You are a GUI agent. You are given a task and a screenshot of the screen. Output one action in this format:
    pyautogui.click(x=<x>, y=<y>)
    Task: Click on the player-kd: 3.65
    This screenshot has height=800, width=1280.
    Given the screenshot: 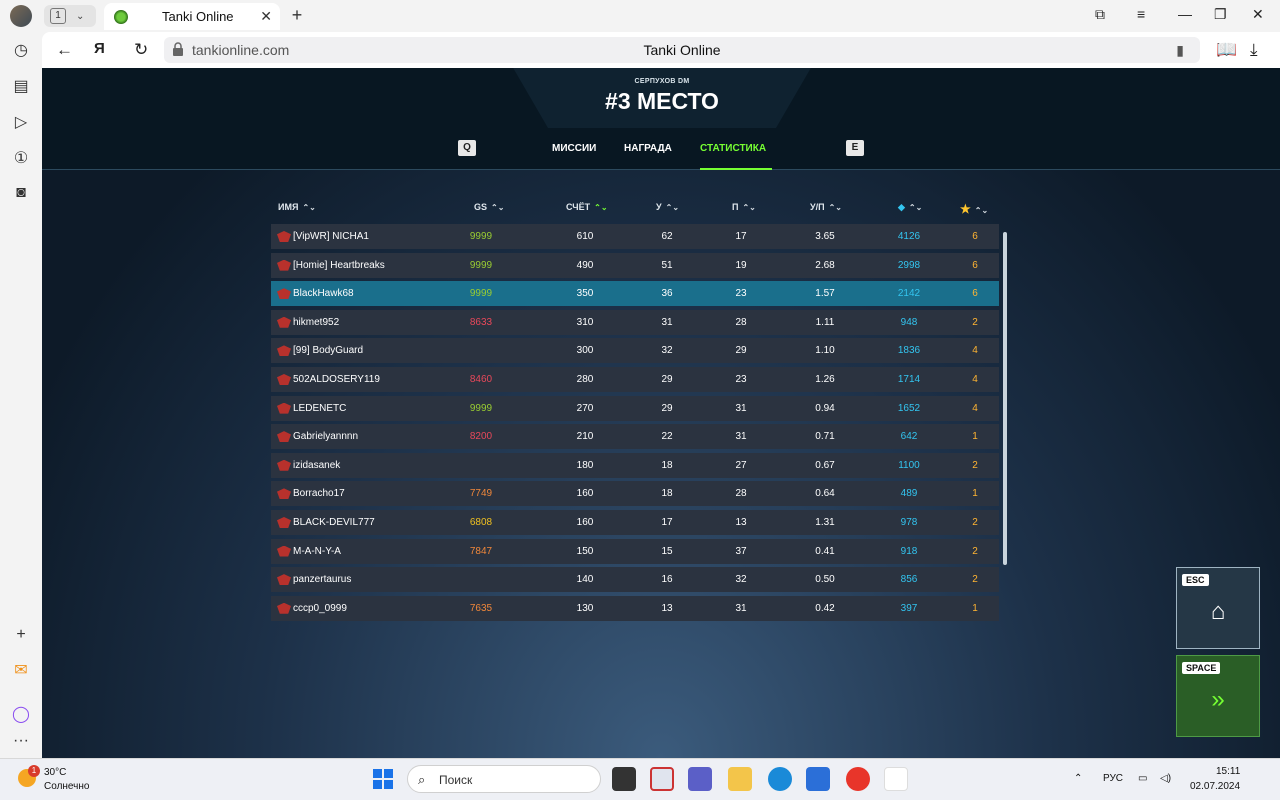 What is the action you would take?
    pyautogui.click(x=825, y=236)
    